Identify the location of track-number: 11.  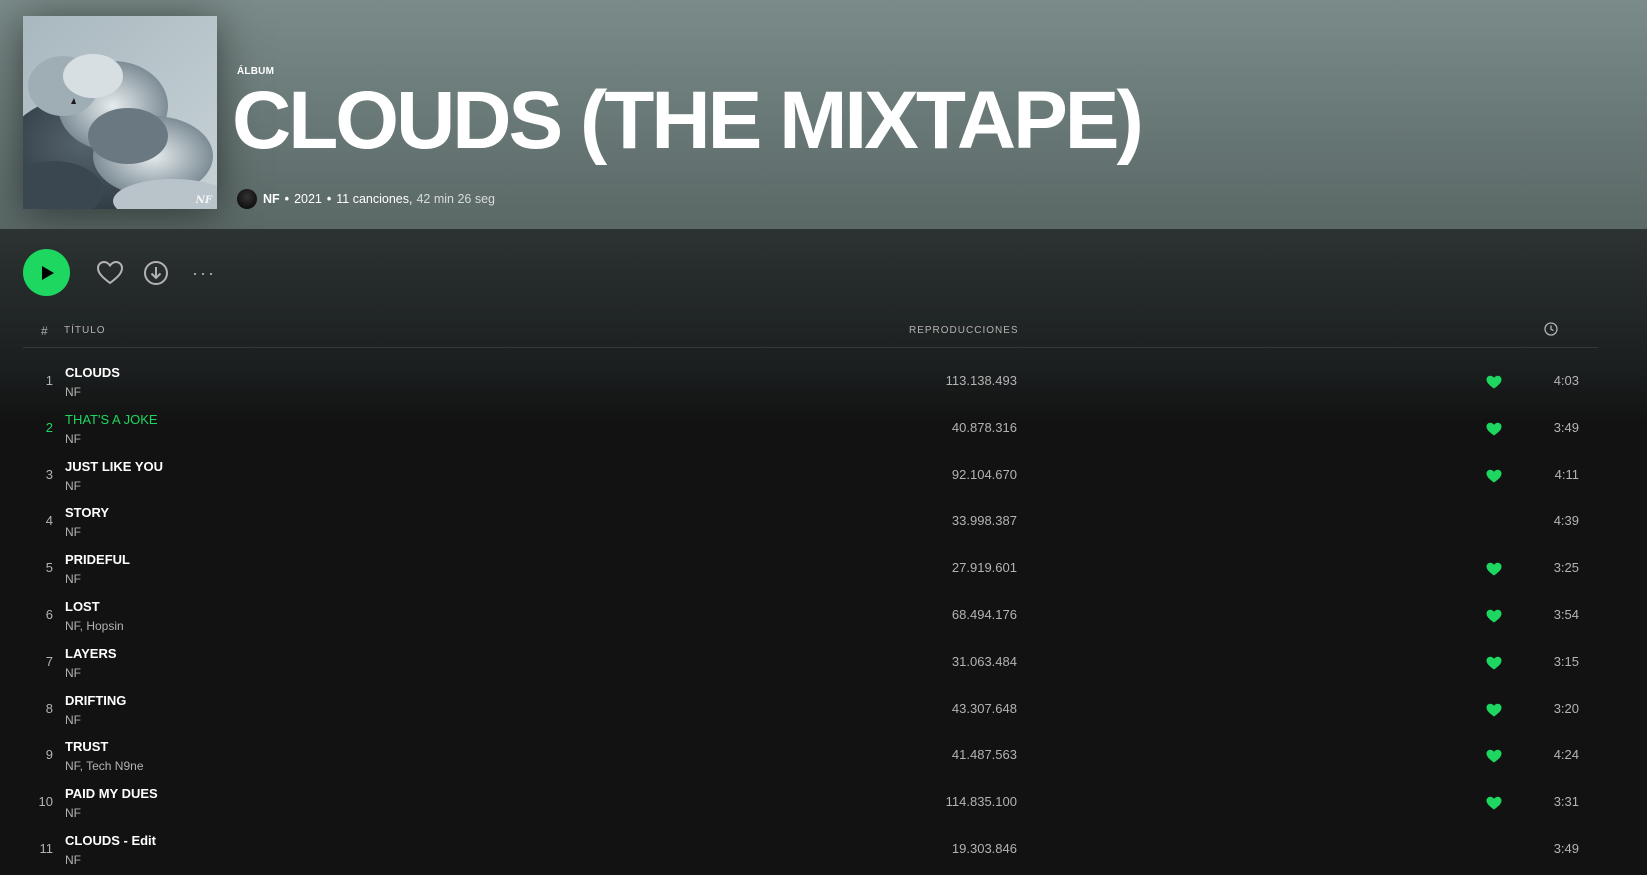
(46, 848).